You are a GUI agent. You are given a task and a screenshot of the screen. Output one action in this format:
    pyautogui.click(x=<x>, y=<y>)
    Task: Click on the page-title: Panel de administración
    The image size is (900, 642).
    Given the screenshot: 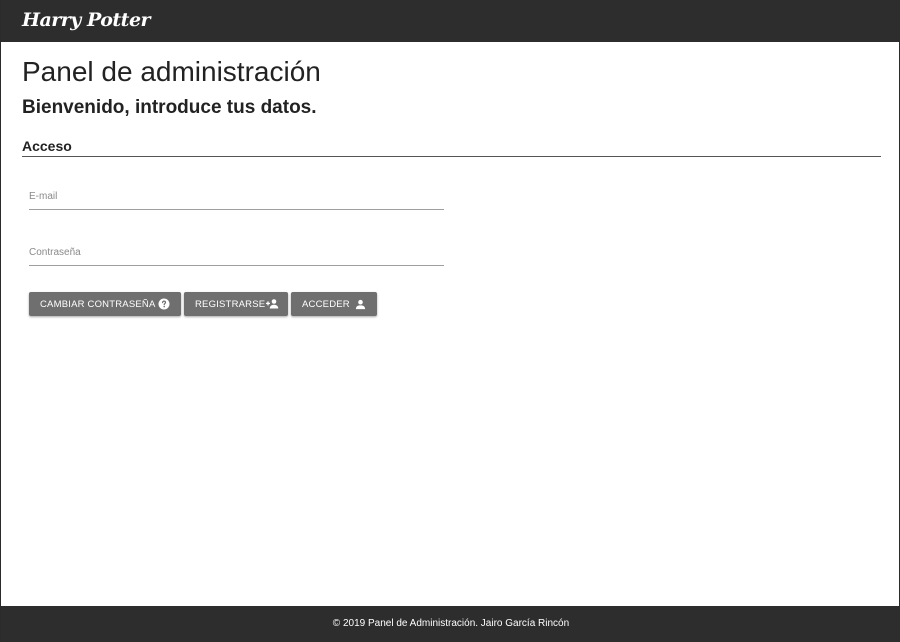 What is the action you would take?
    pyautogui.click(x=171, y=71)
    